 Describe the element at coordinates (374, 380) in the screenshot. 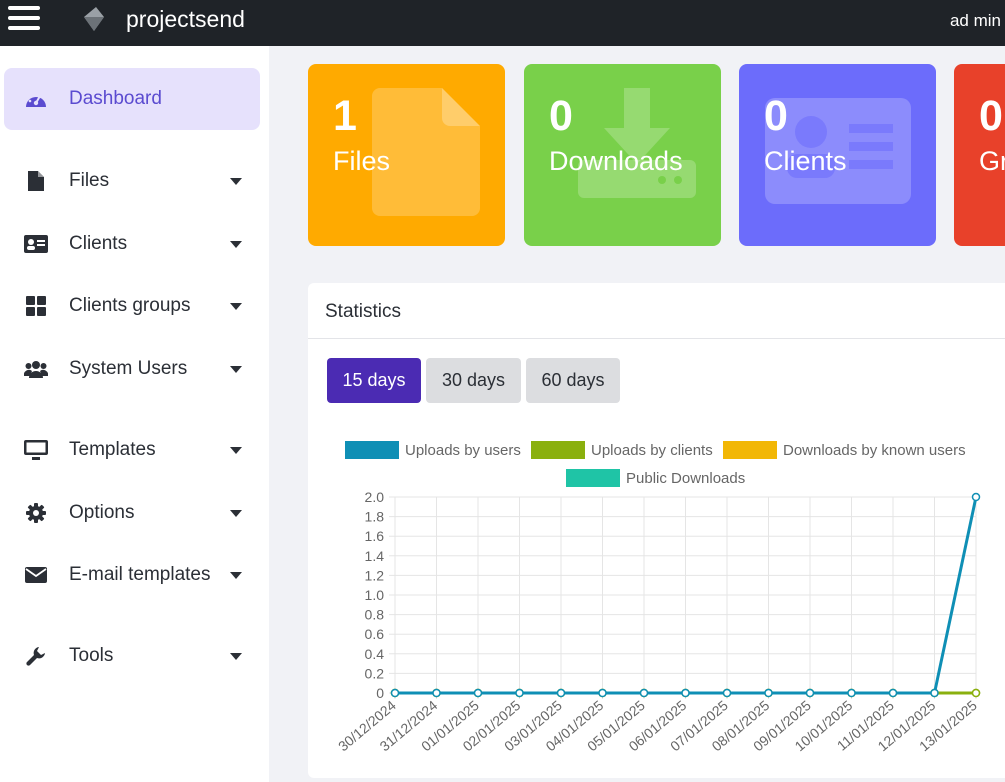

I see `range-15-days-button: 15 days` at that location.